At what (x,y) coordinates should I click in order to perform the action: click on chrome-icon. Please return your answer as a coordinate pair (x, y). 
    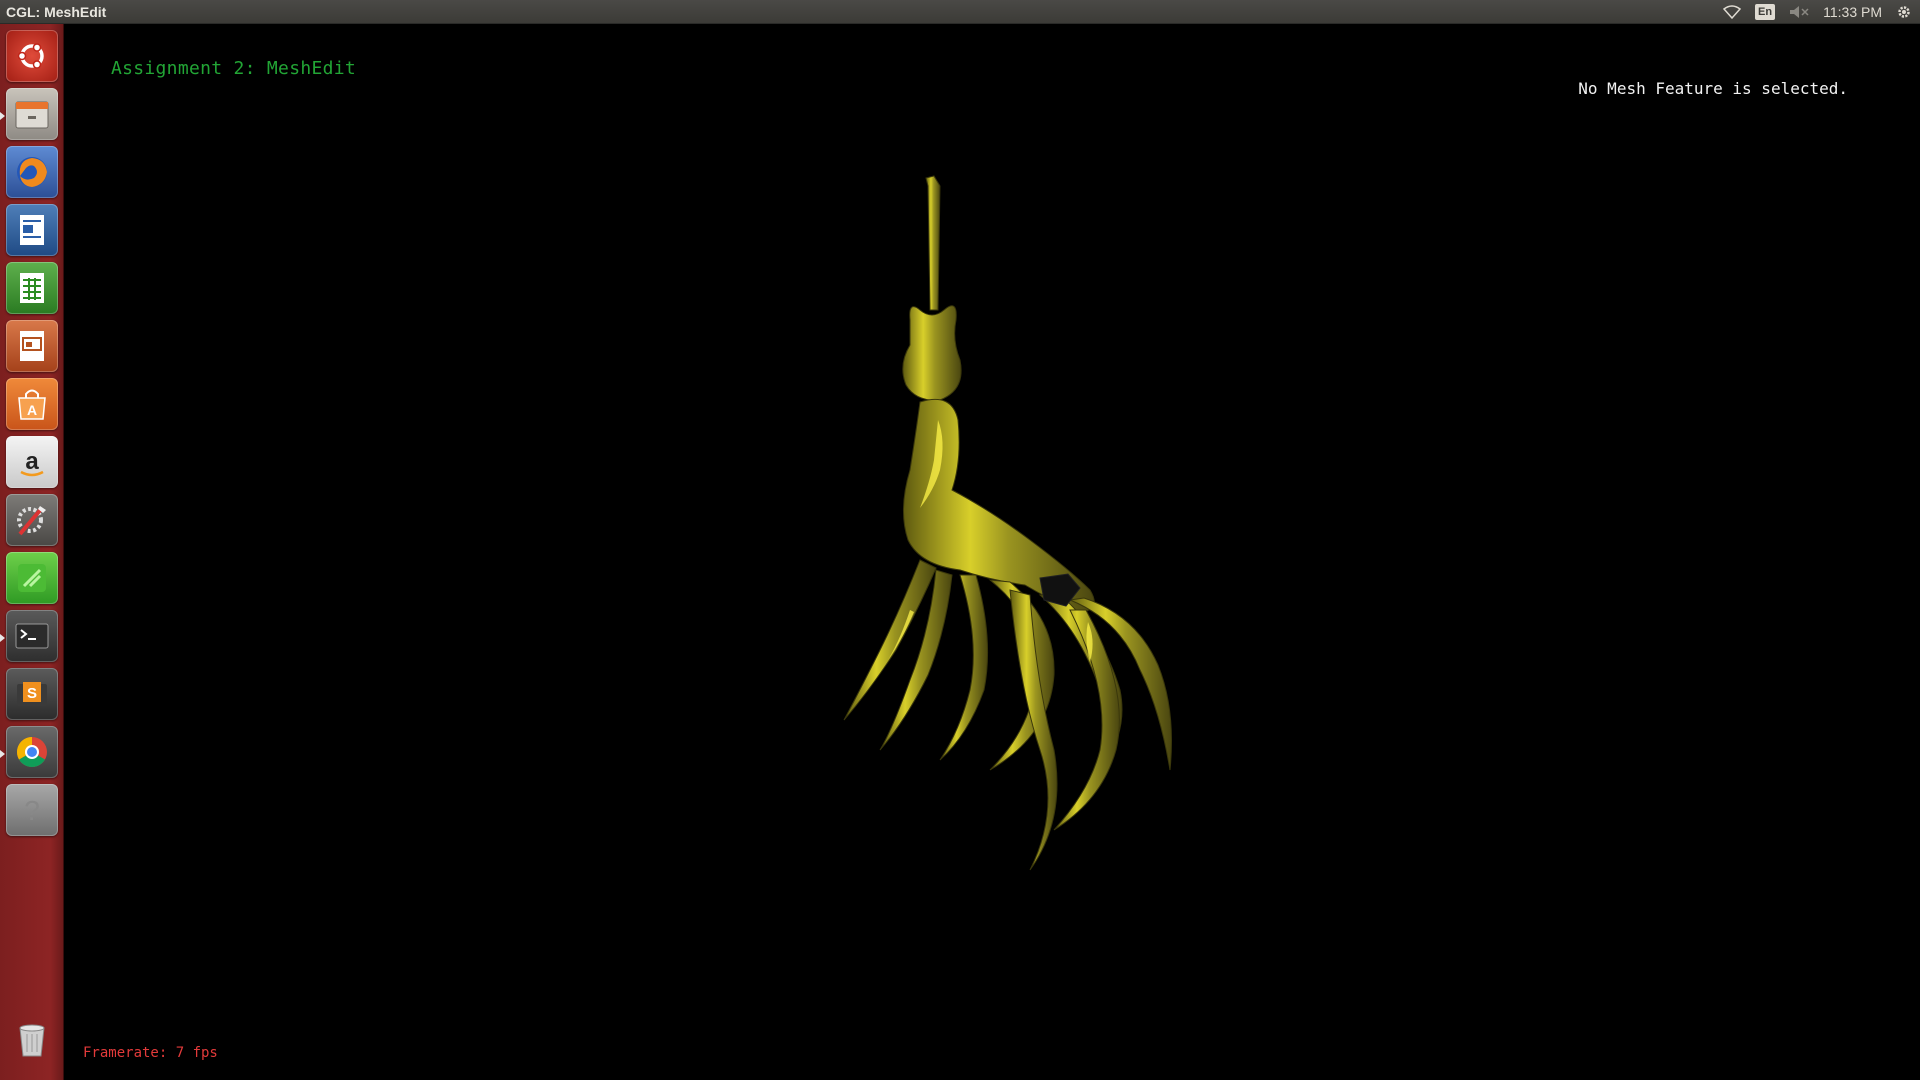
    Looking at the image, I should click on (31, 752).